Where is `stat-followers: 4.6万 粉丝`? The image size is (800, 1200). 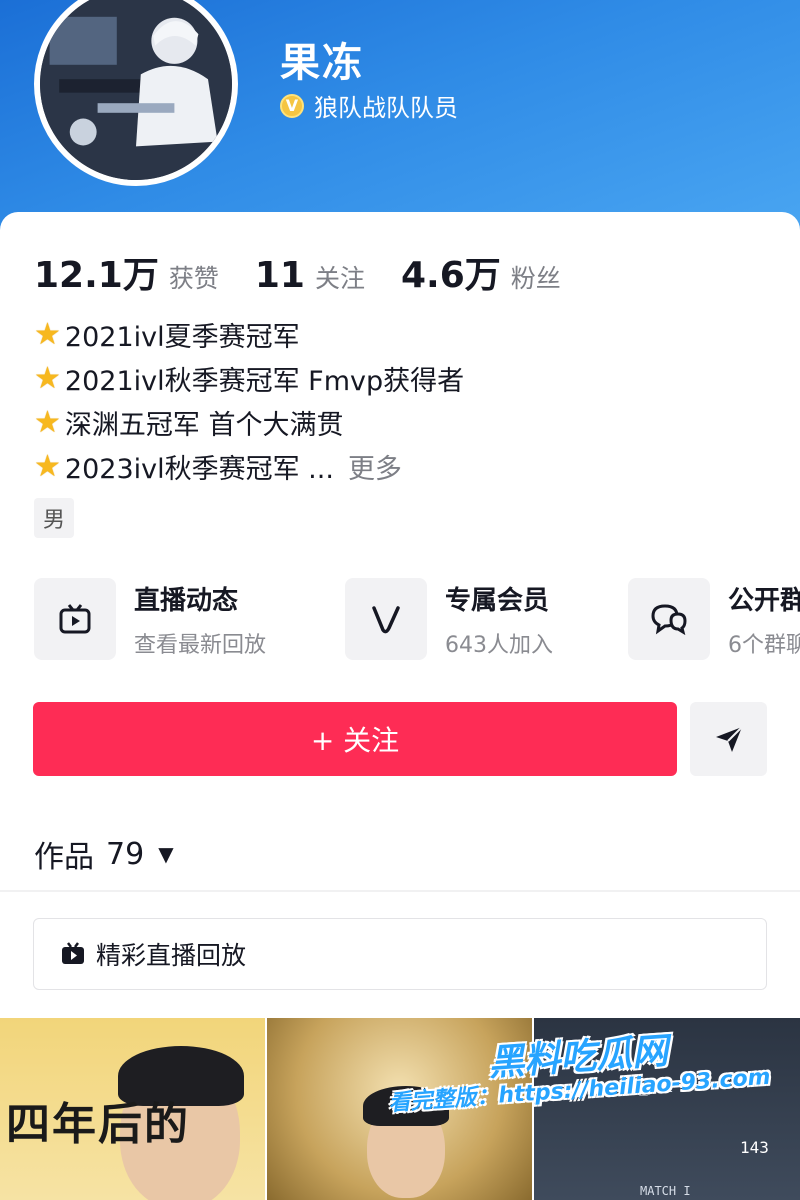 stat-followers: 4.6万 粉丝 is located at coordinates (481, 272).